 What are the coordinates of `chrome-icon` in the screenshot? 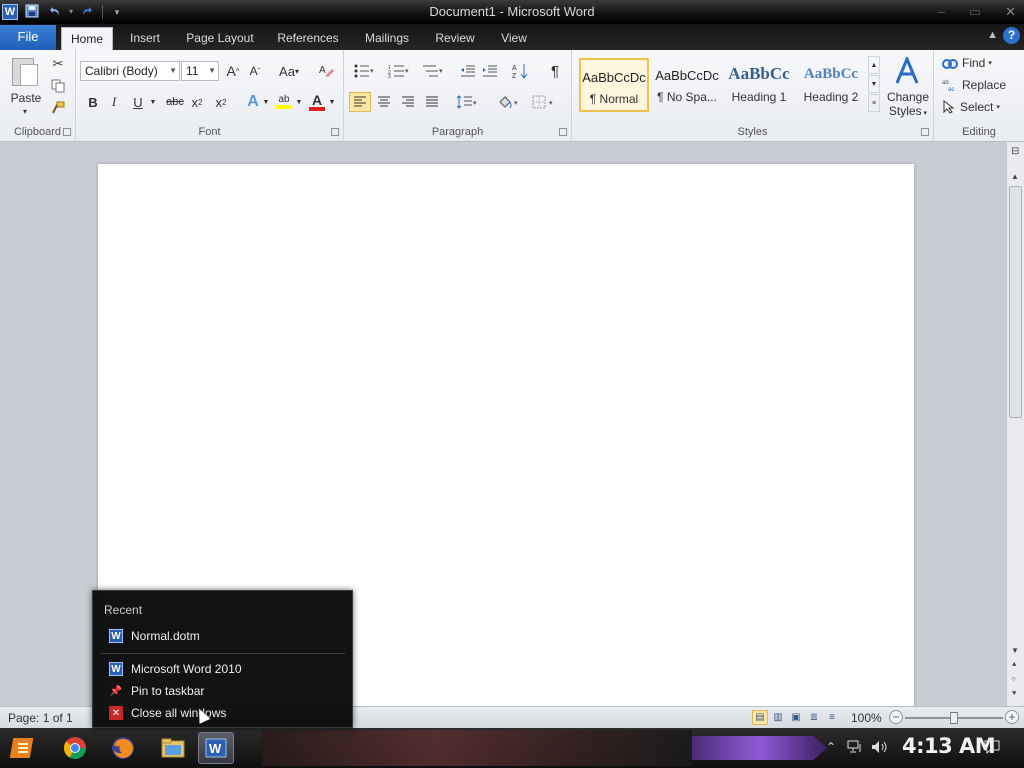 It's located at (75, 748).